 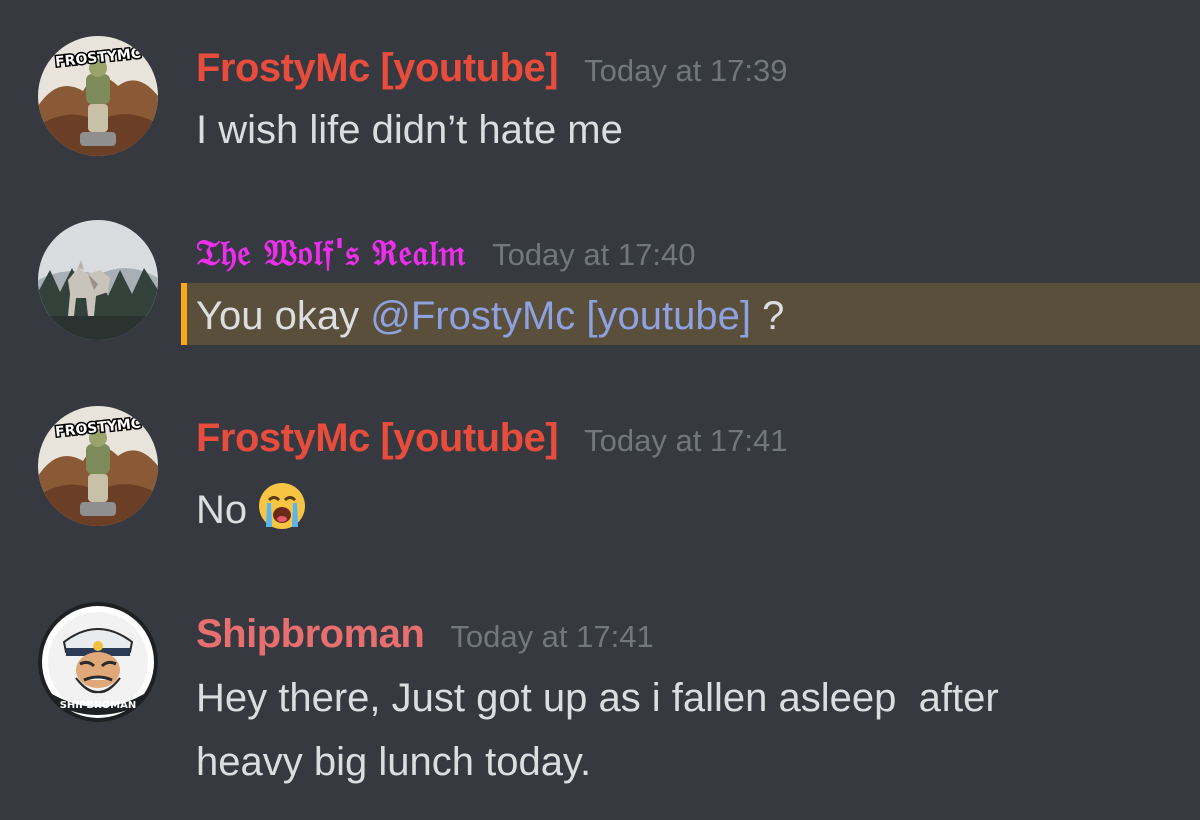 I want to click on svg-text: SHIPBROMAN, so click(x=98, y=705).